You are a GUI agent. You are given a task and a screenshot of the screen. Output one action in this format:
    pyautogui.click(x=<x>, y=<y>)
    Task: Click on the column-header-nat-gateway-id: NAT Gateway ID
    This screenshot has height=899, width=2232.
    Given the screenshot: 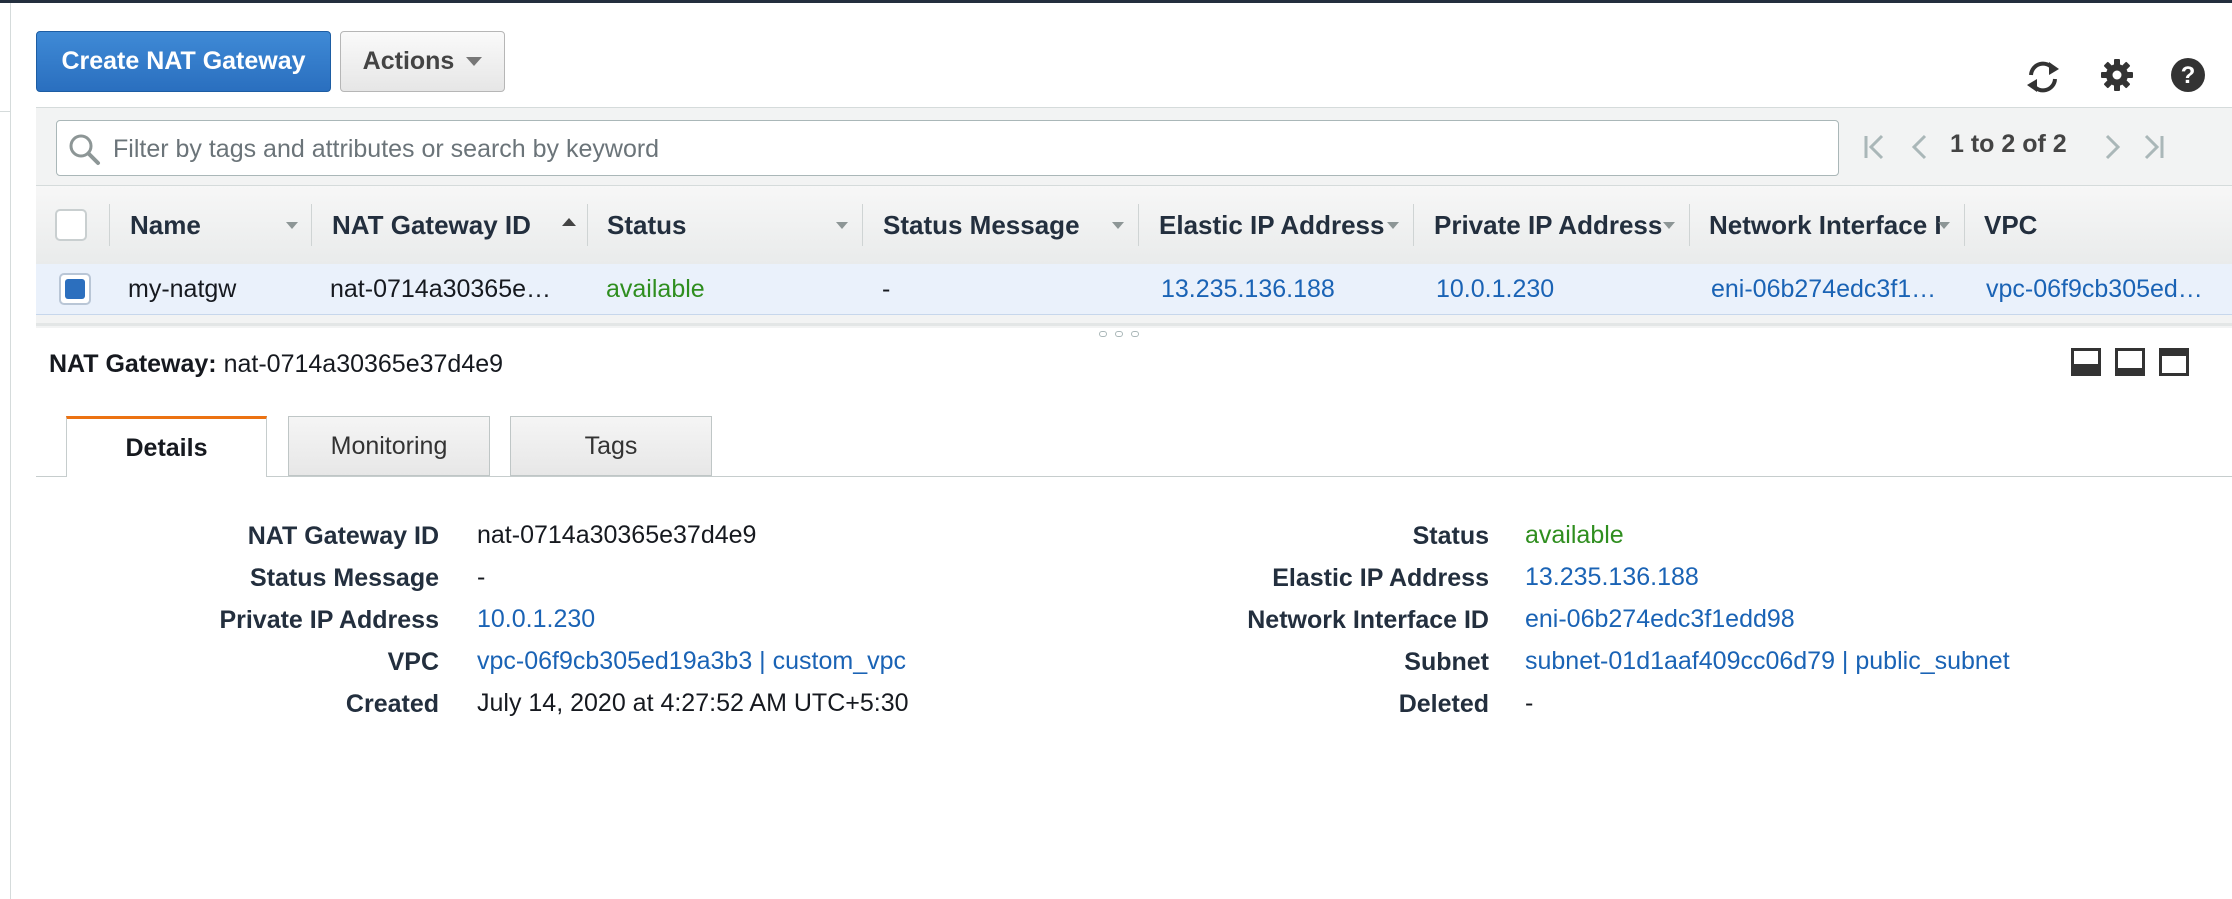 What is the action you would take?
    pyautogui.click(x=431, y=225)
    